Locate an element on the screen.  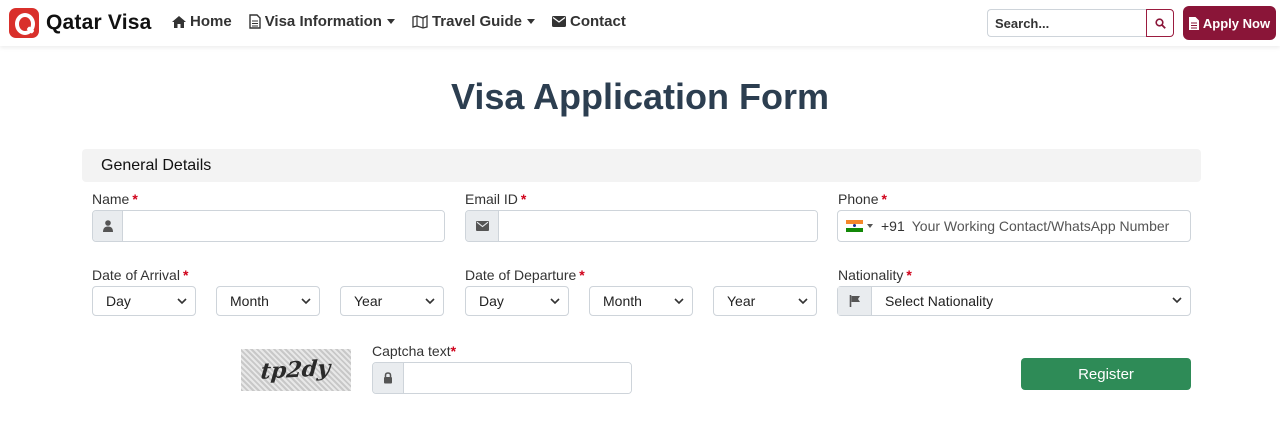
phone-label: Phone * is located at coordinates (862, 199).